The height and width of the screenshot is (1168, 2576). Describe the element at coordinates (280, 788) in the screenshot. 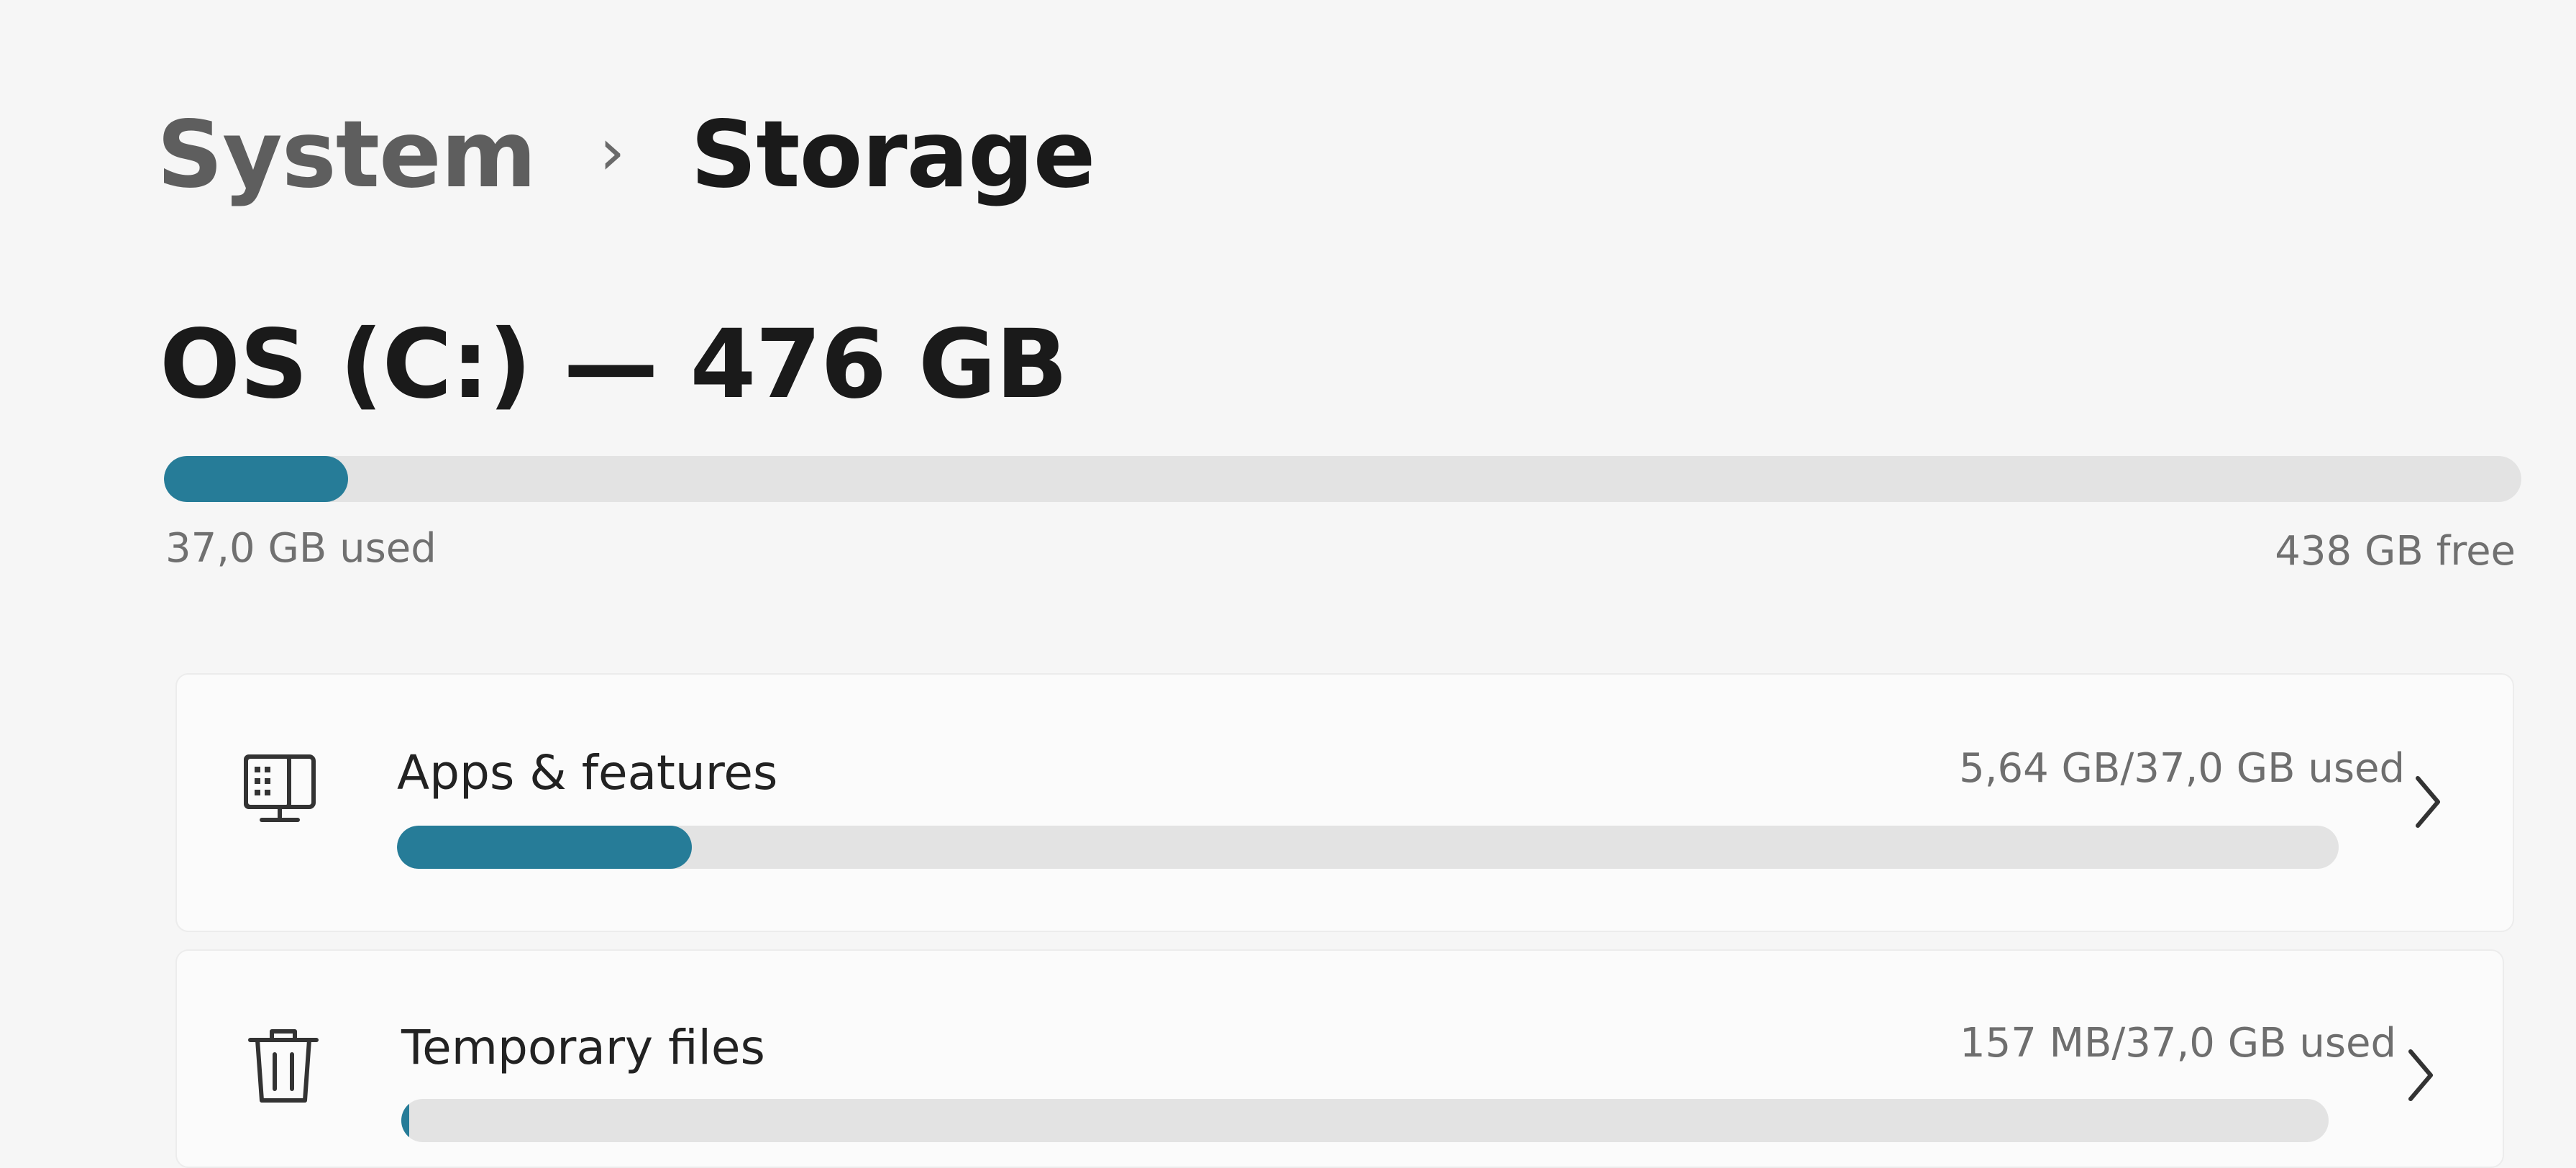

I see `apps-icon` at that location.